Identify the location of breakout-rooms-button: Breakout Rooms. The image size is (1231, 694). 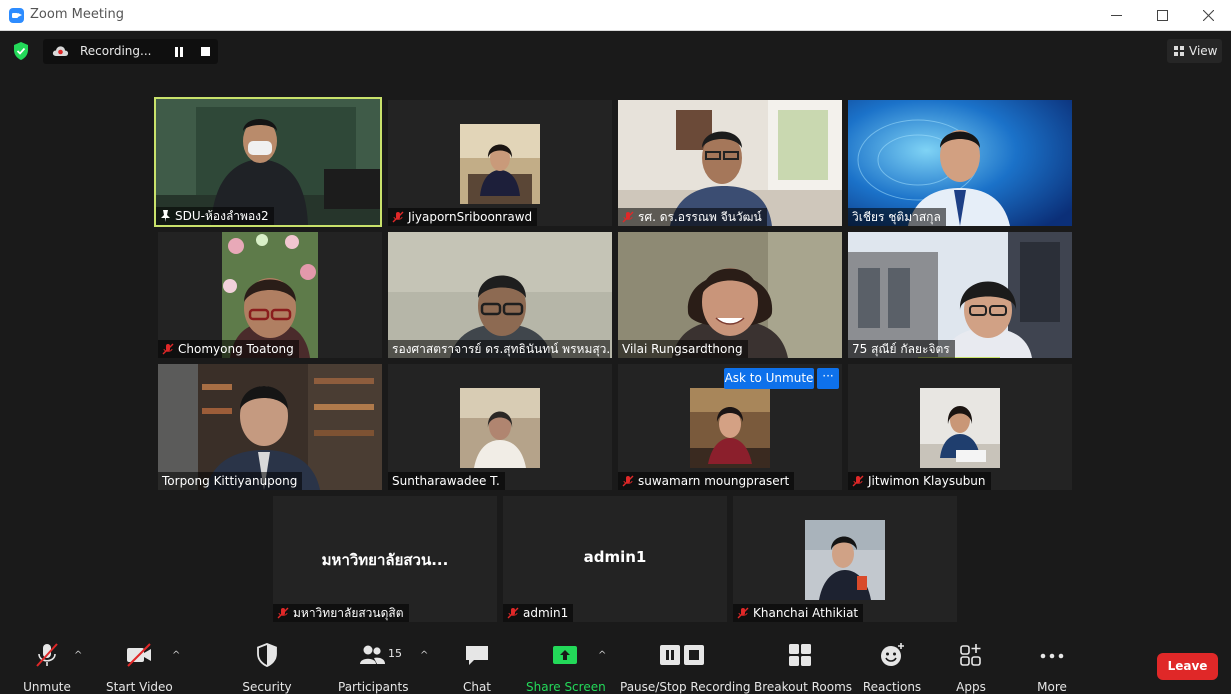
(803, 668).